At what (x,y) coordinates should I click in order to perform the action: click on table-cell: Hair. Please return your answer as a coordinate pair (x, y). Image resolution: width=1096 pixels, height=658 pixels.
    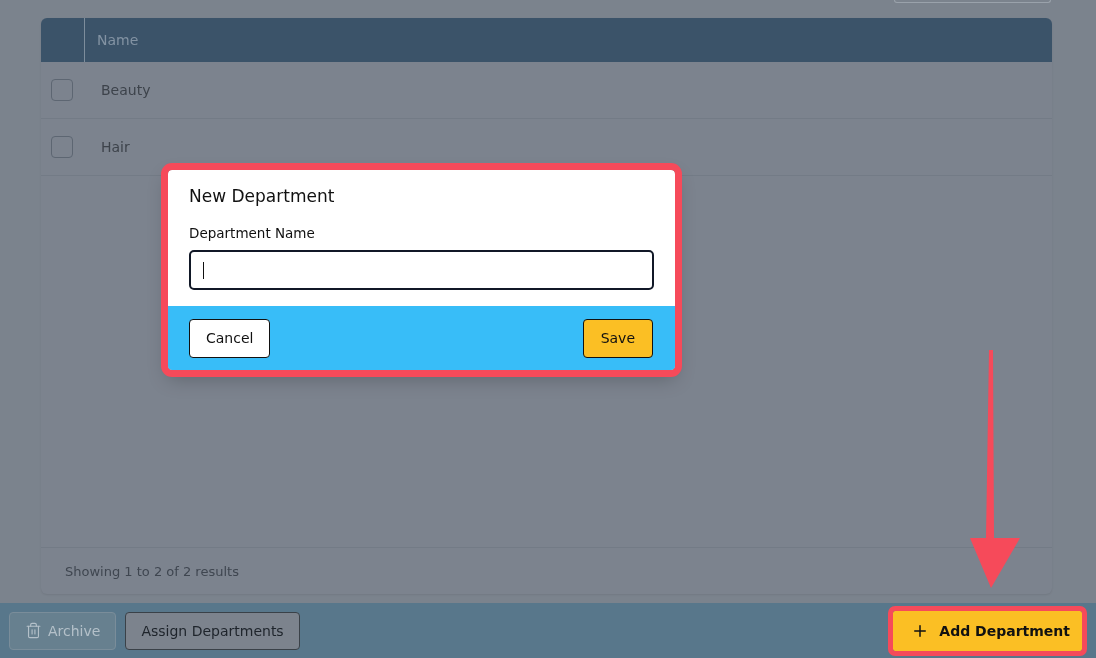
    Looking at the image, I should click on (115, 147).